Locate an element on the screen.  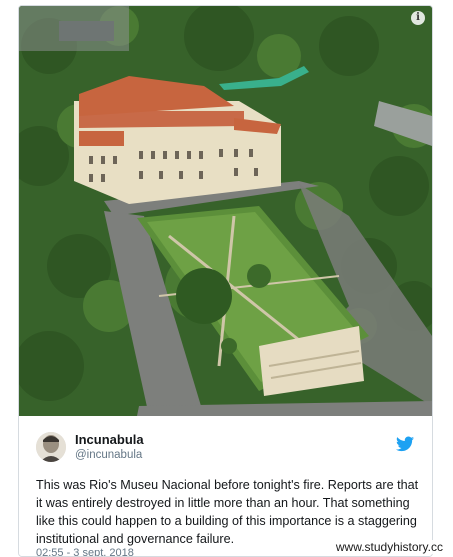
avatar is located at coordinates (51, 447).